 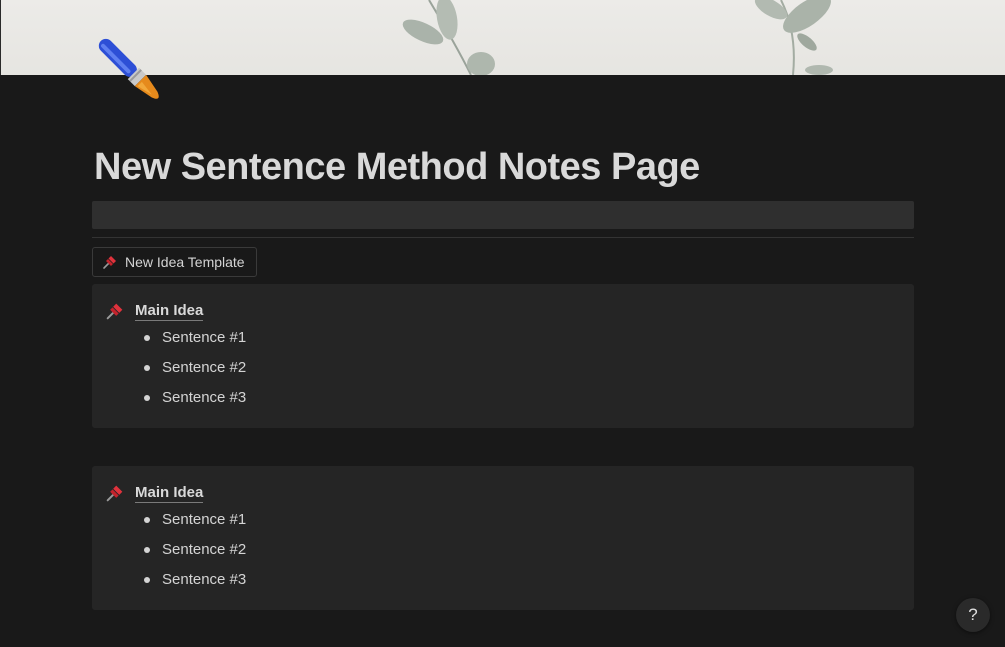 I want to click on new-idea-template-button: New Idea Template, so click(x=174, y=262).